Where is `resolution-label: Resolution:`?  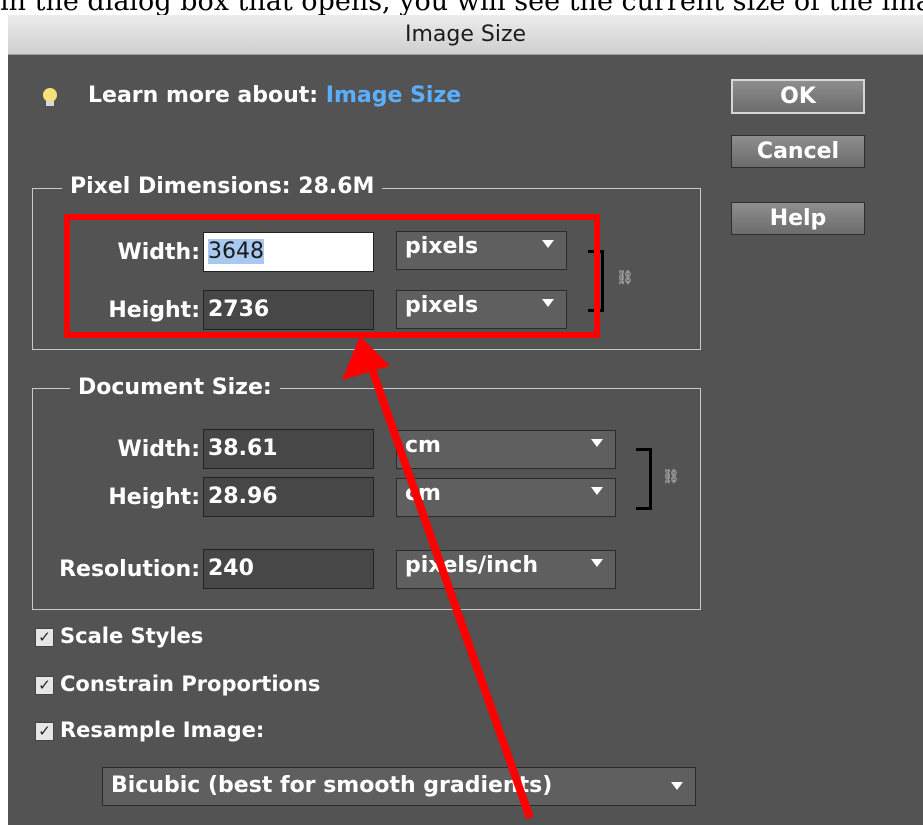
resolution-label: Resolution: is located at coordinates (129, 569).